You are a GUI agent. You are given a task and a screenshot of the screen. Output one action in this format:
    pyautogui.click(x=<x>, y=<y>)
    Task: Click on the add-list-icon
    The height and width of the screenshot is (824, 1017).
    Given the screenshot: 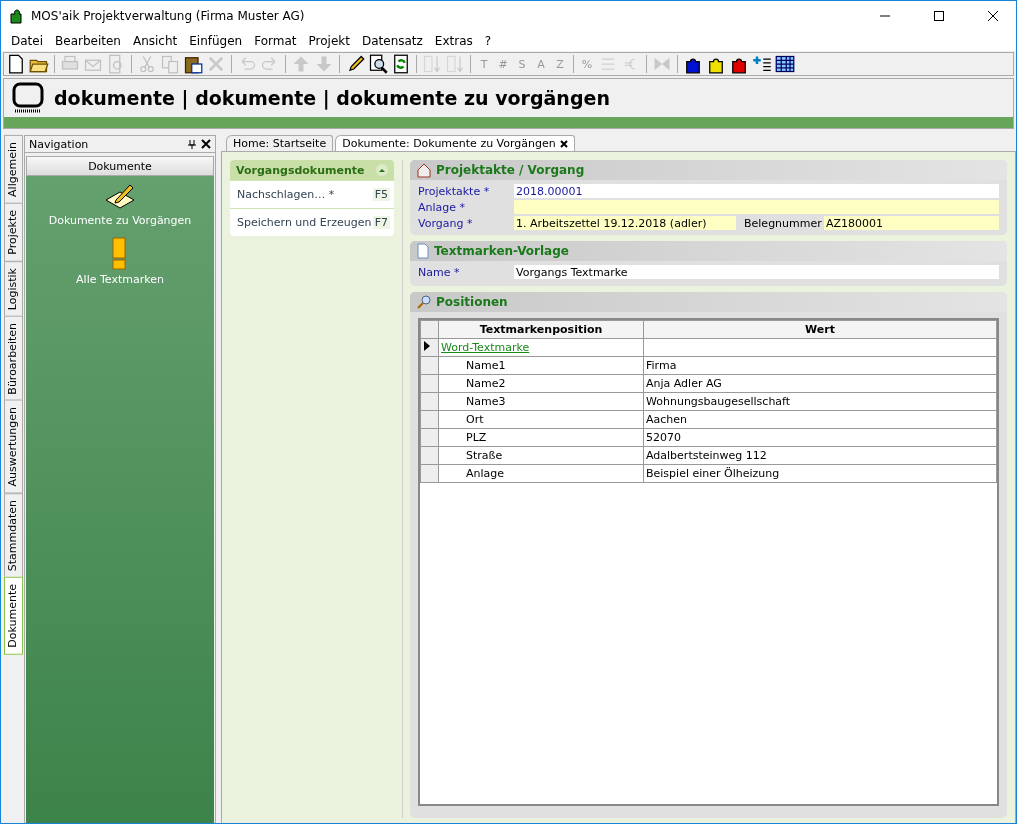 What is the action you would take?
    pyautogui.click(x=762, y=64)
    